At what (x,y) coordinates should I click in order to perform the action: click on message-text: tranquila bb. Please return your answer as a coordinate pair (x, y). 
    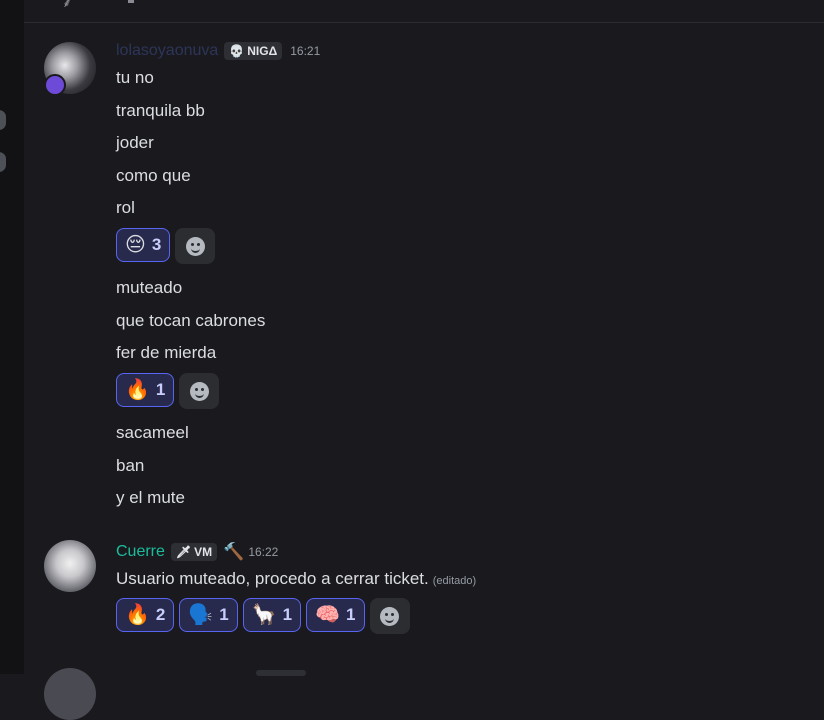
    Looking at the image, I should click on (160, 110).